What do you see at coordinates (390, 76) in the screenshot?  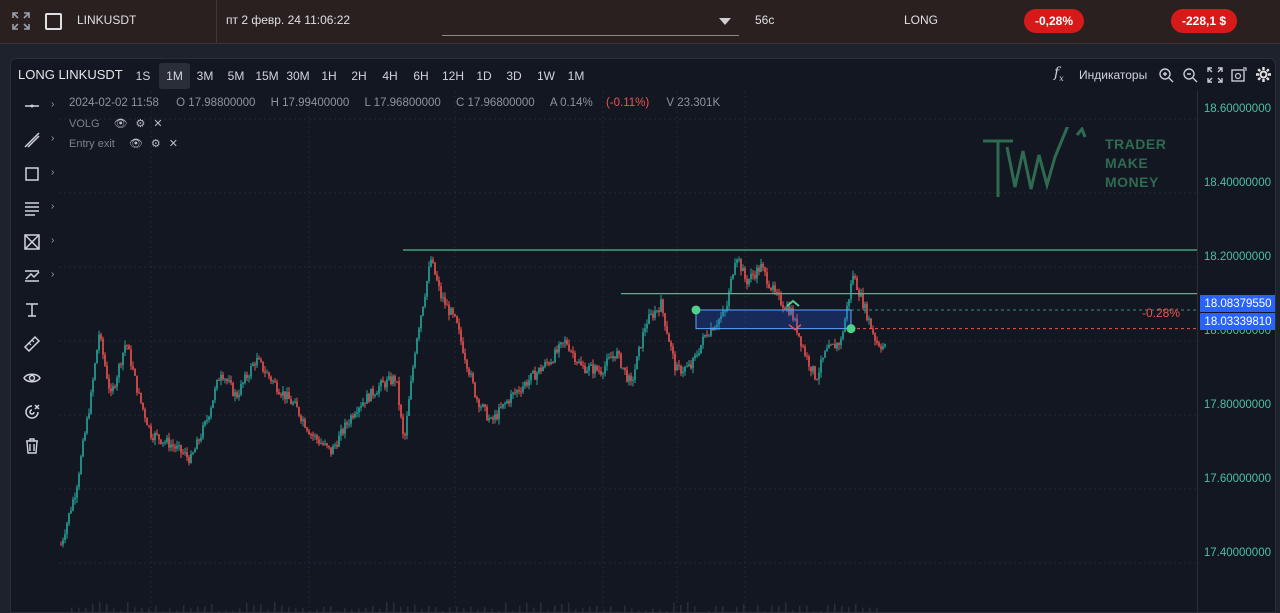 I see `tf-4h: 4H` at bounding box center [390, 76].